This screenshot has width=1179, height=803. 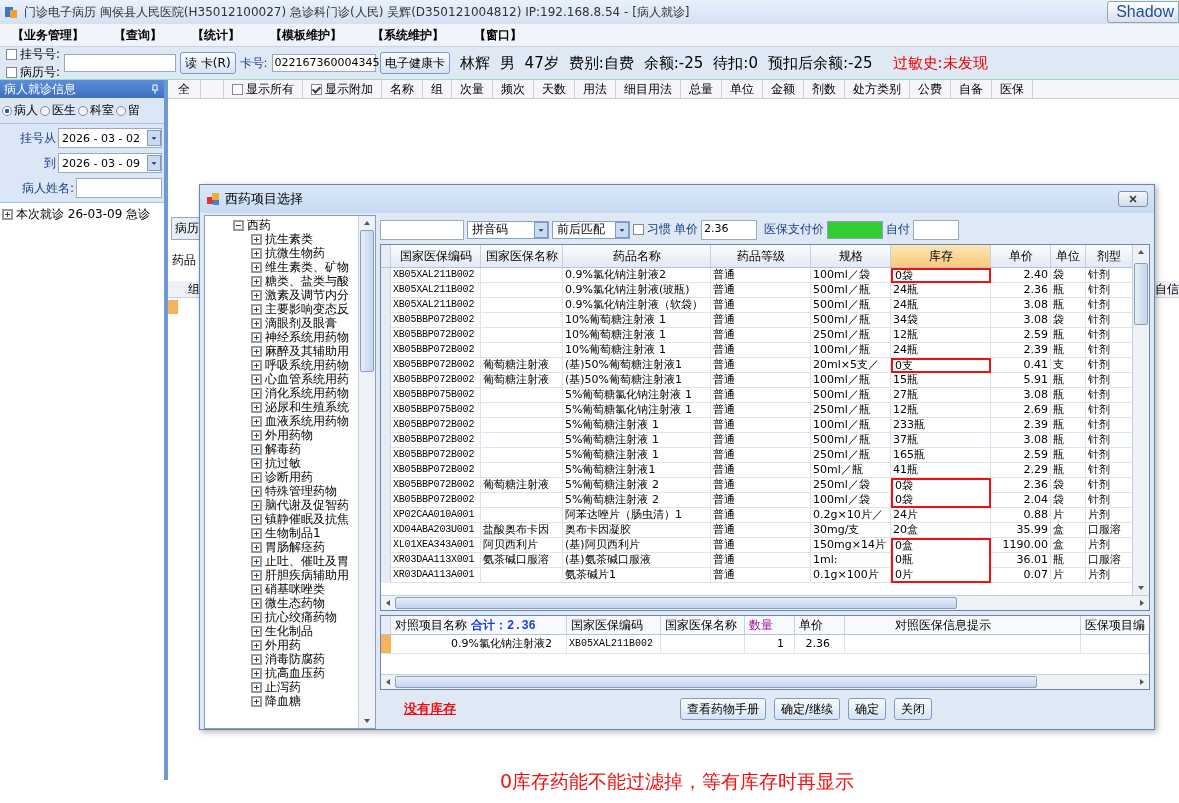 I want to click on dialog-button: 确定, so click(x=867, y=709).